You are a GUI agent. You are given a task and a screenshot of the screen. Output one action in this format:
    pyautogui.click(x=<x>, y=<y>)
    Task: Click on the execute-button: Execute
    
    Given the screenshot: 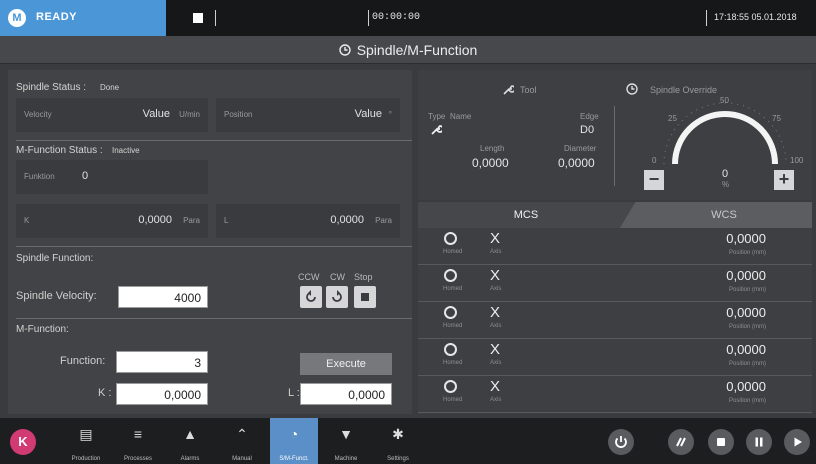 What is the action you would take?
    pyautogui.click(x=346, y=364)
    